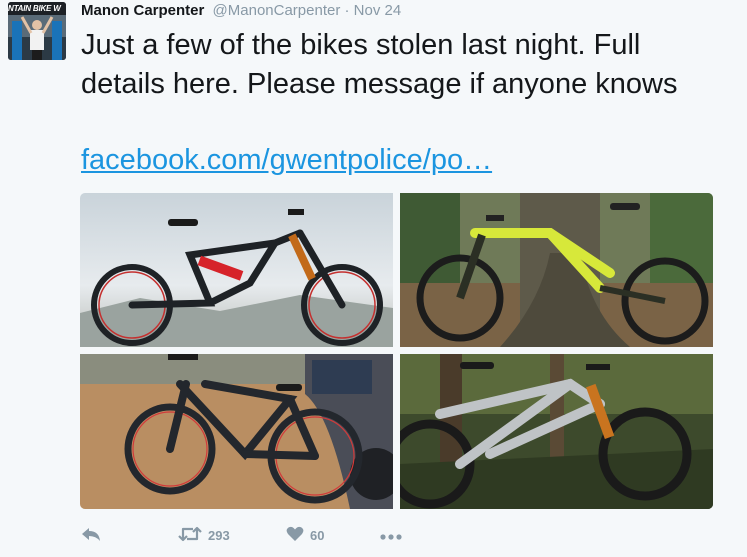  What do you see at coordinates (317, 535) in the screenshot?
I see `like-count: 60` at bounding box center [317, 535].